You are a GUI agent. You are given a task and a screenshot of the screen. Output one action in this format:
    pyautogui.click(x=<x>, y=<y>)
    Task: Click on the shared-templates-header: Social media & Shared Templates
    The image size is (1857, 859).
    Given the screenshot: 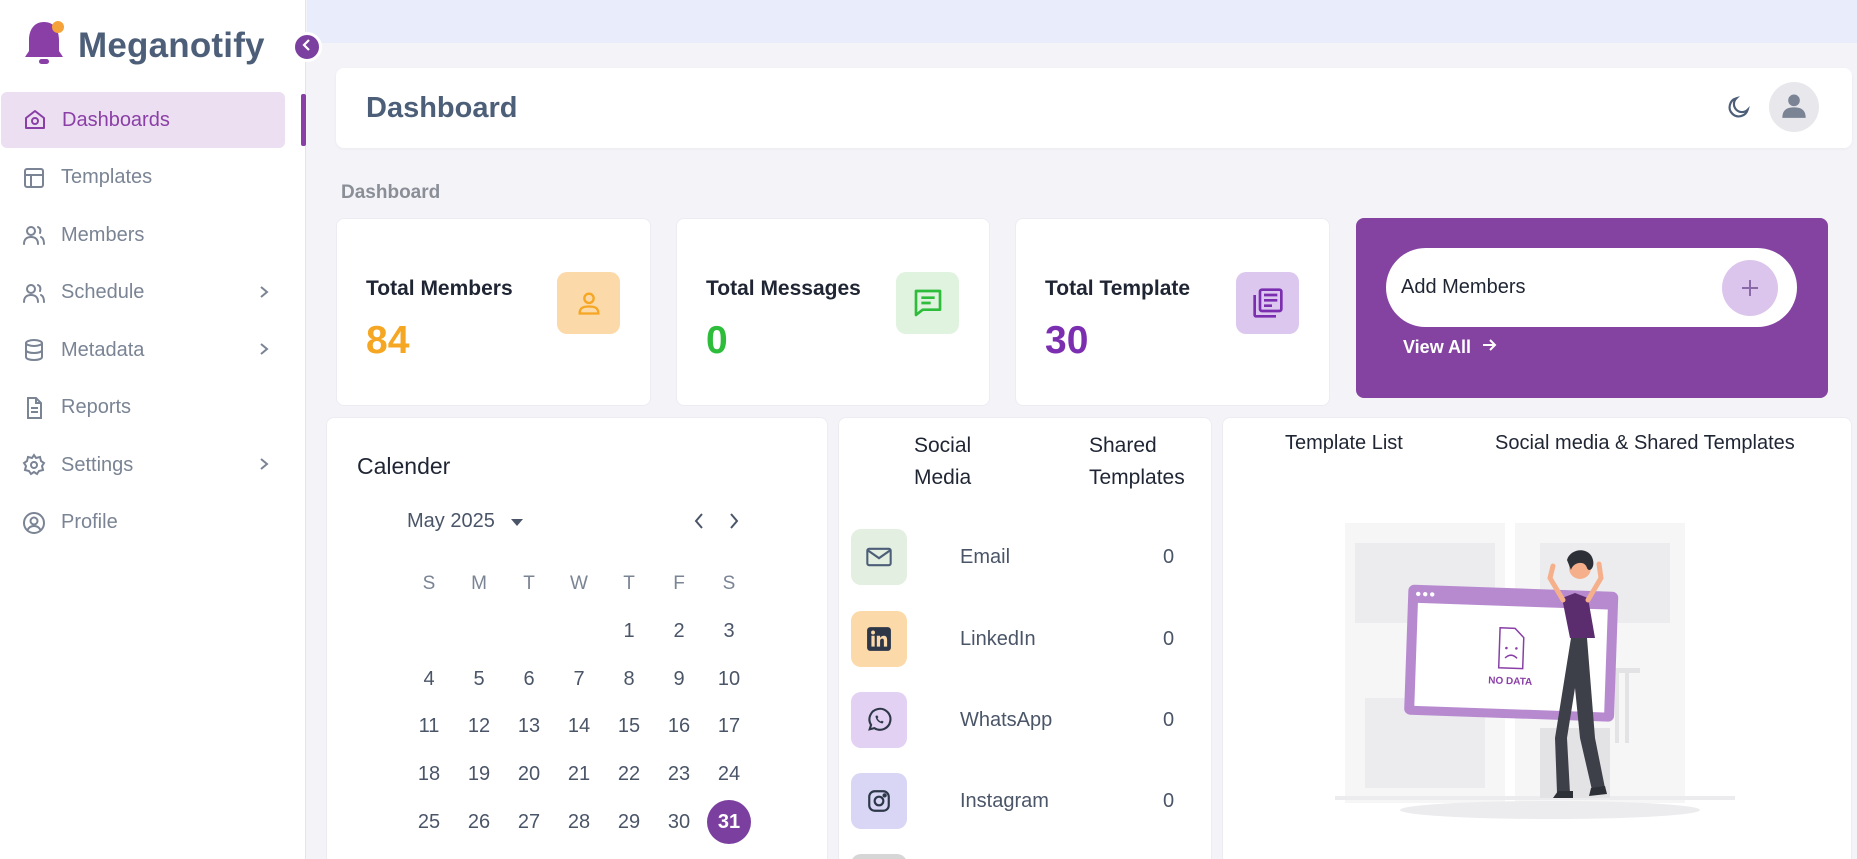 What is the action you would take?
    pyautogui.click(x=1645, y=443)
    